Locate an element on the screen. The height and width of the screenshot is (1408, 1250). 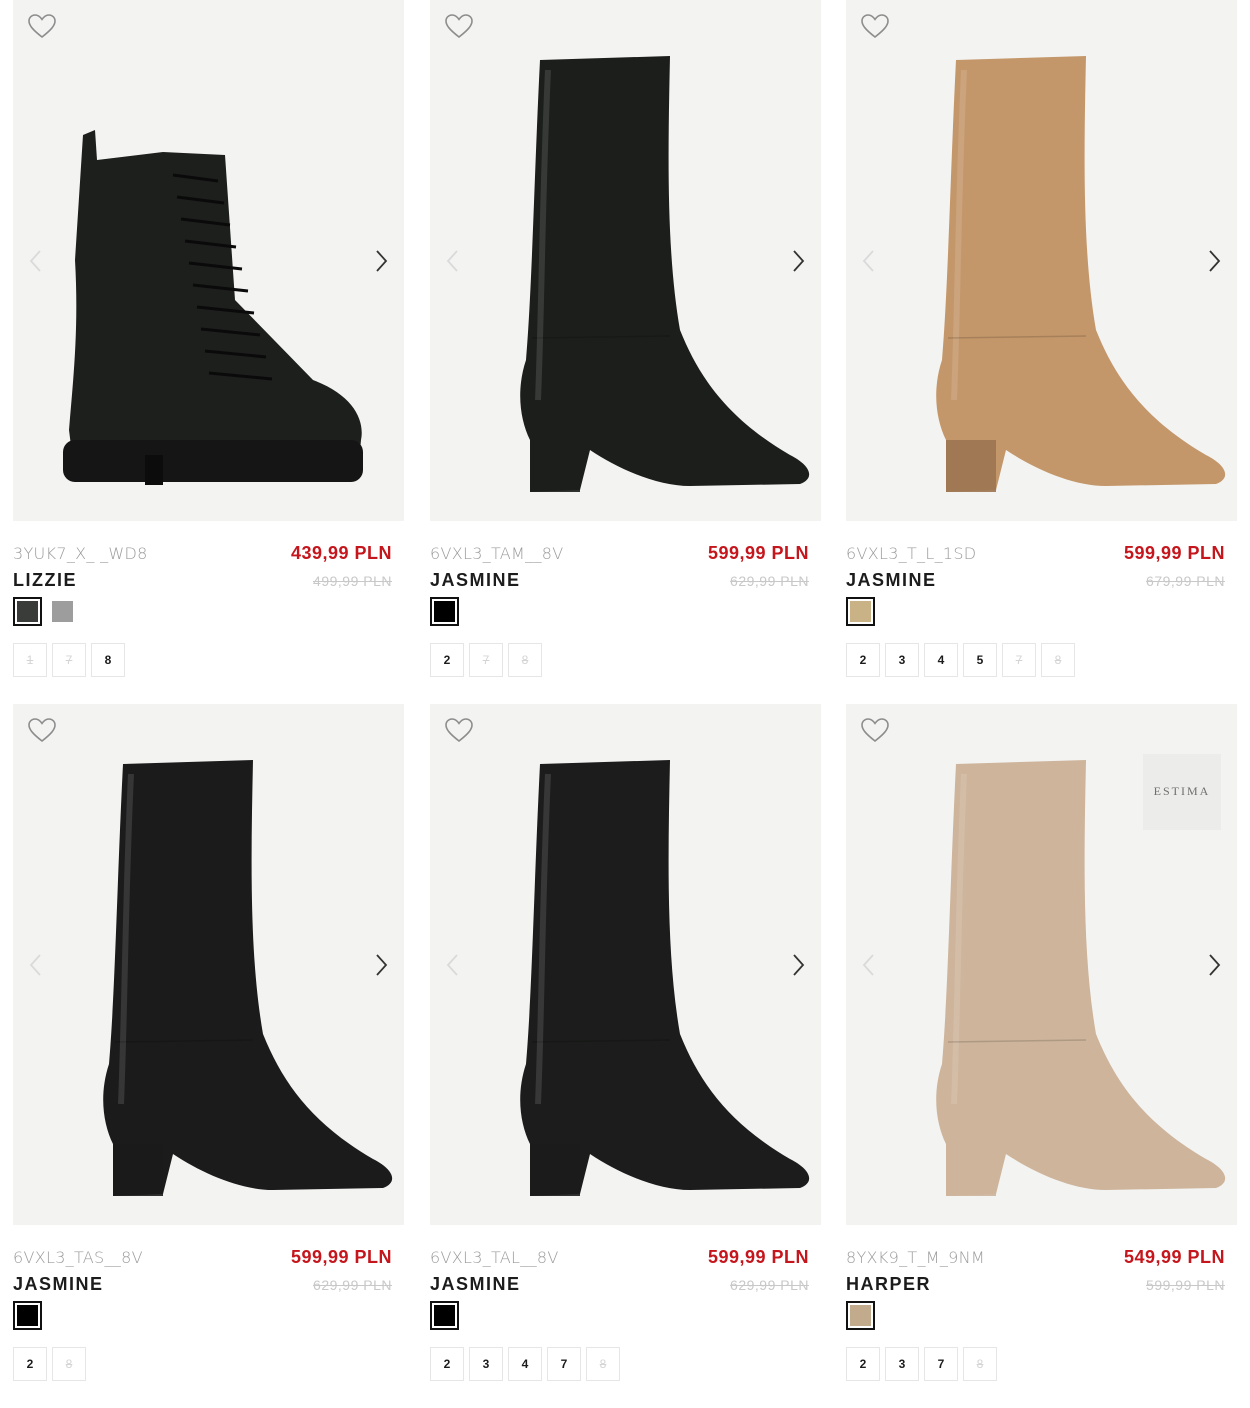
size-options: 278 is located at coordinates (486, 660).